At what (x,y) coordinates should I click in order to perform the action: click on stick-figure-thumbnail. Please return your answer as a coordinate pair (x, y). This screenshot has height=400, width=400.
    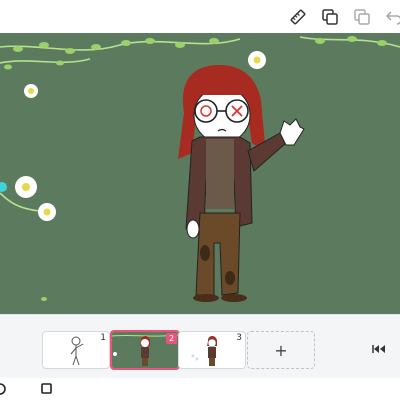
    Looking at the image, I should click on (77, 351).